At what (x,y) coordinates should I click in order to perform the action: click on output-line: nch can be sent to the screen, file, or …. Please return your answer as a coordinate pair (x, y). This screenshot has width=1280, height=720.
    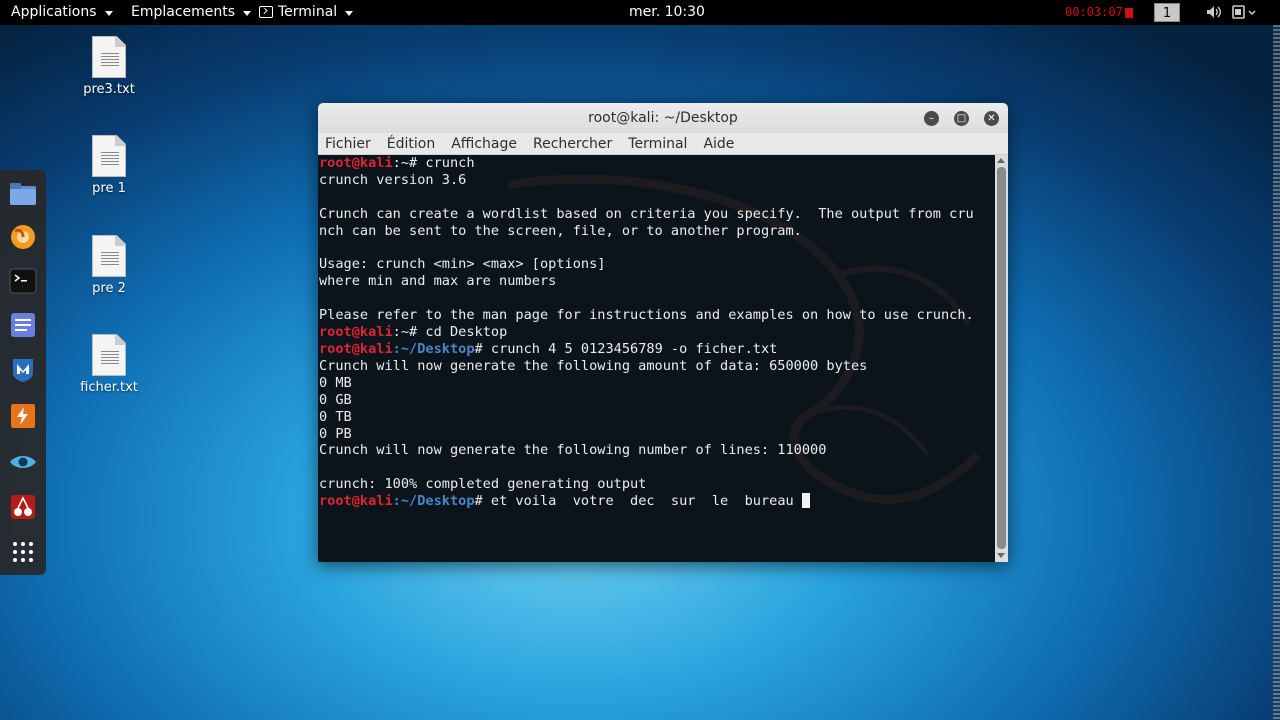
    Looking at the image, I should click on (560, 230).